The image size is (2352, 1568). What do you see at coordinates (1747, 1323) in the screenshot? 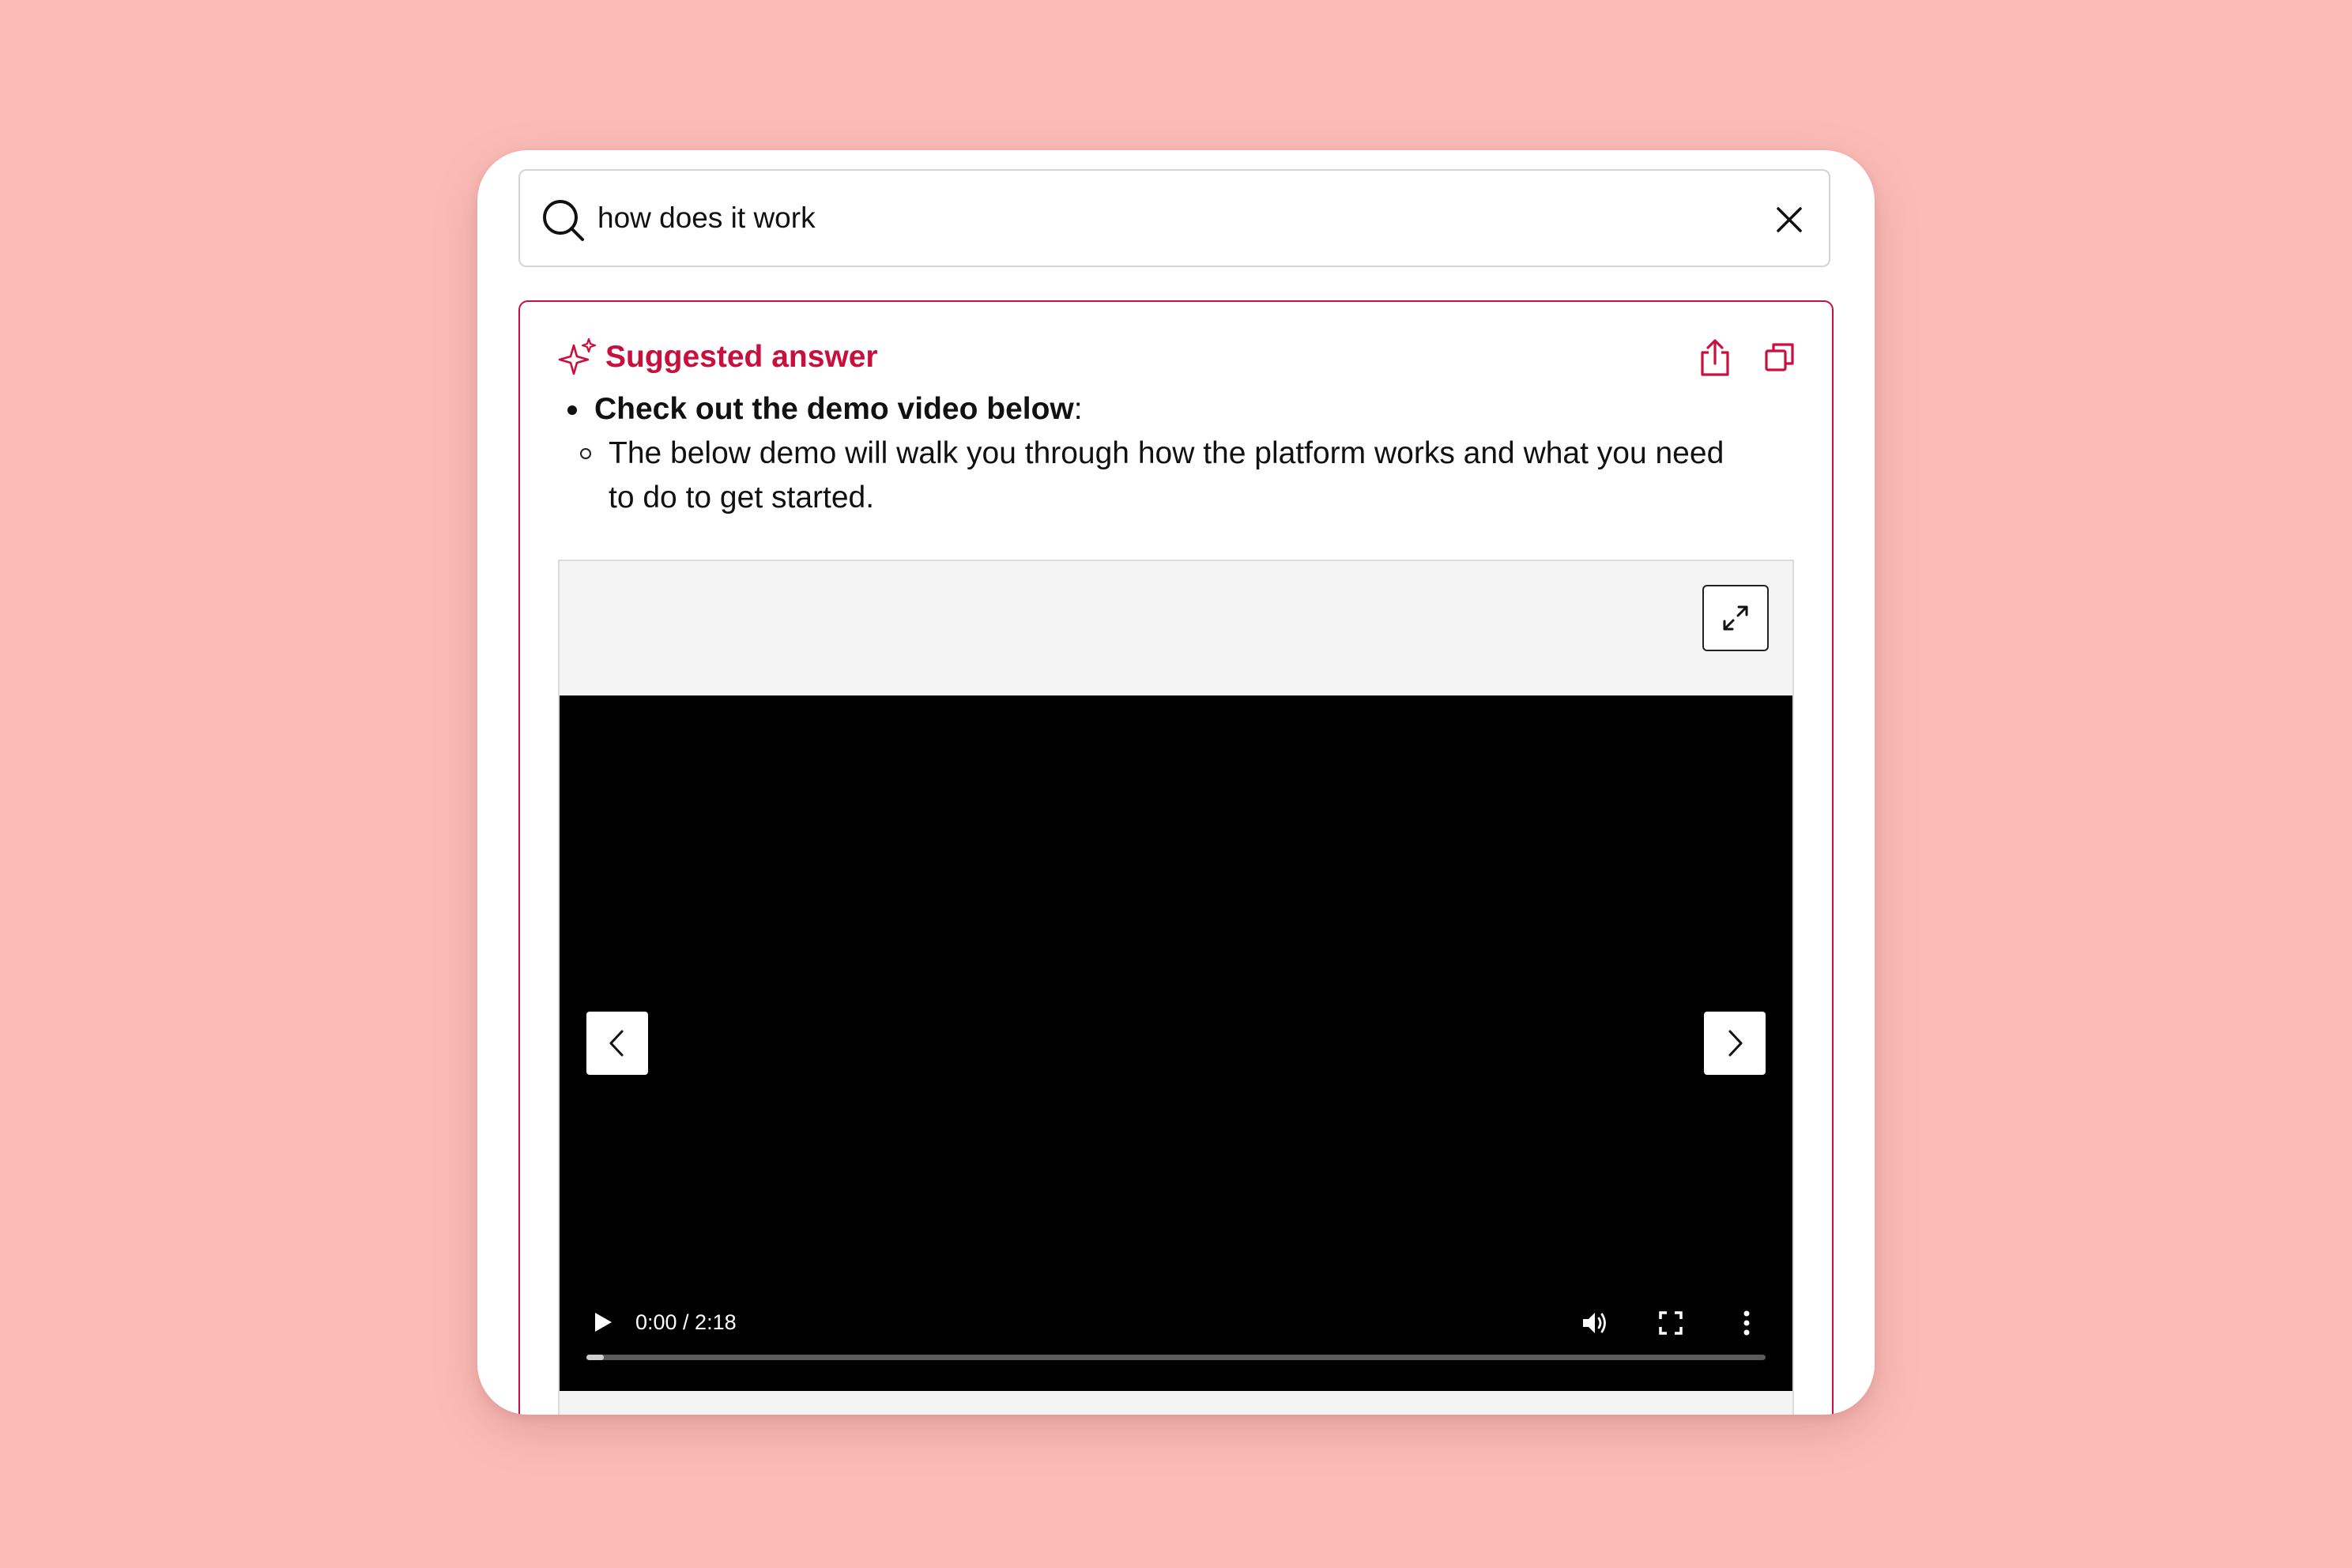
I see `more-vertical-icon` at bounding box center [1747, 1323].